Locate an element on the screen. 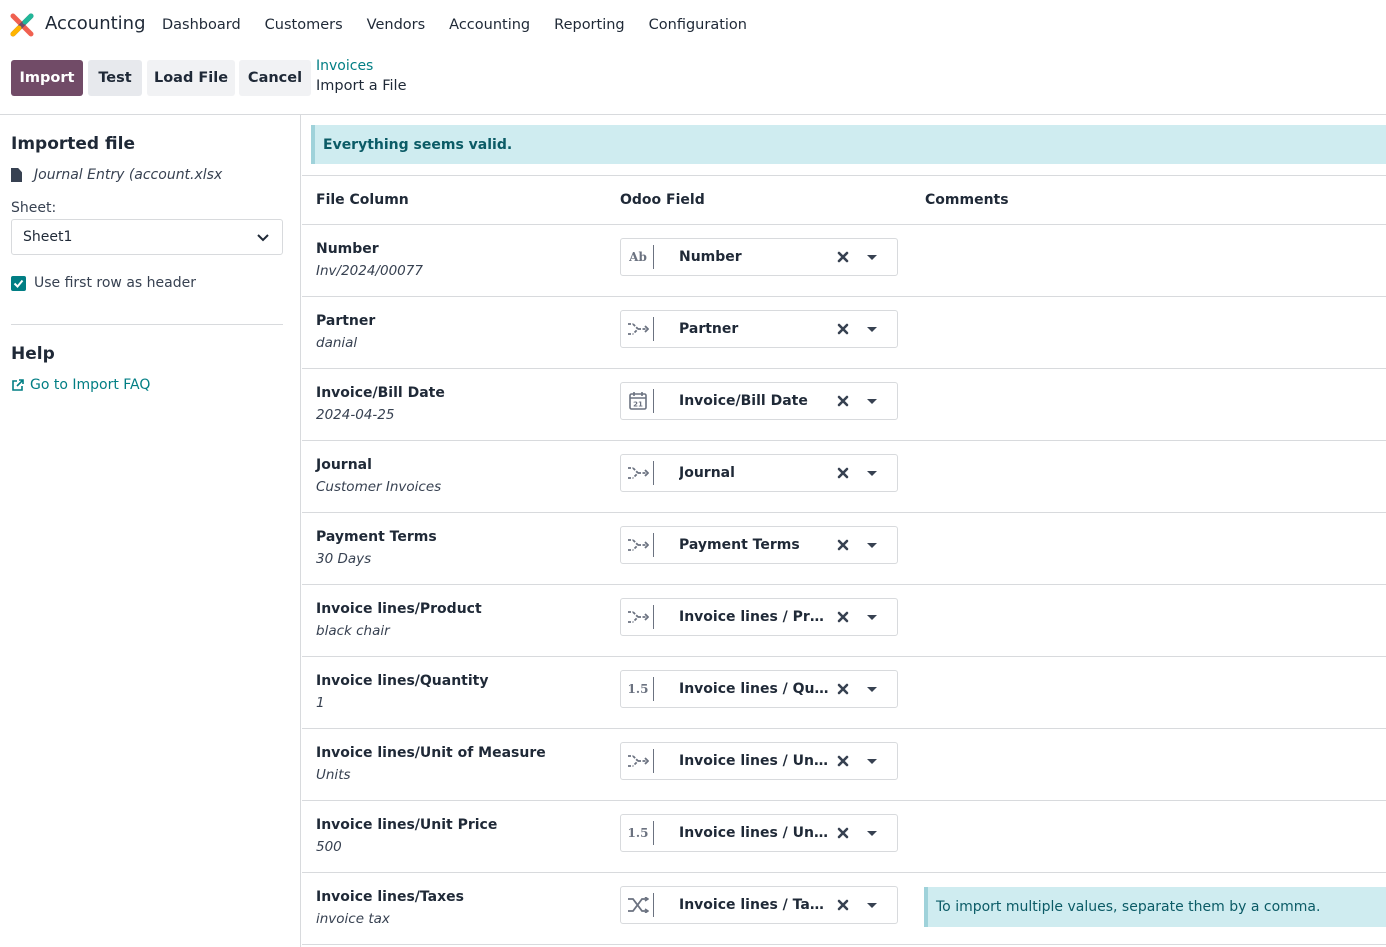 This screenshot has width=1386, height=947. odoo-field-select: 21 Invoice/Bill Date is located at coordinates (759, 401).